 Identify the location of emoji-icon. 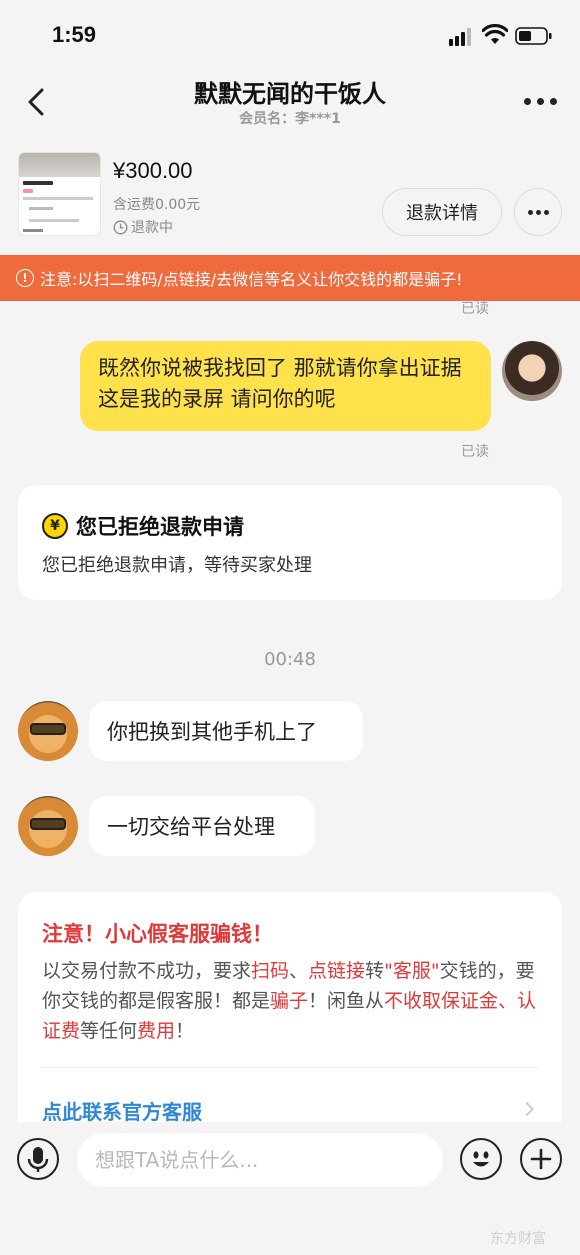
(481, 1159).